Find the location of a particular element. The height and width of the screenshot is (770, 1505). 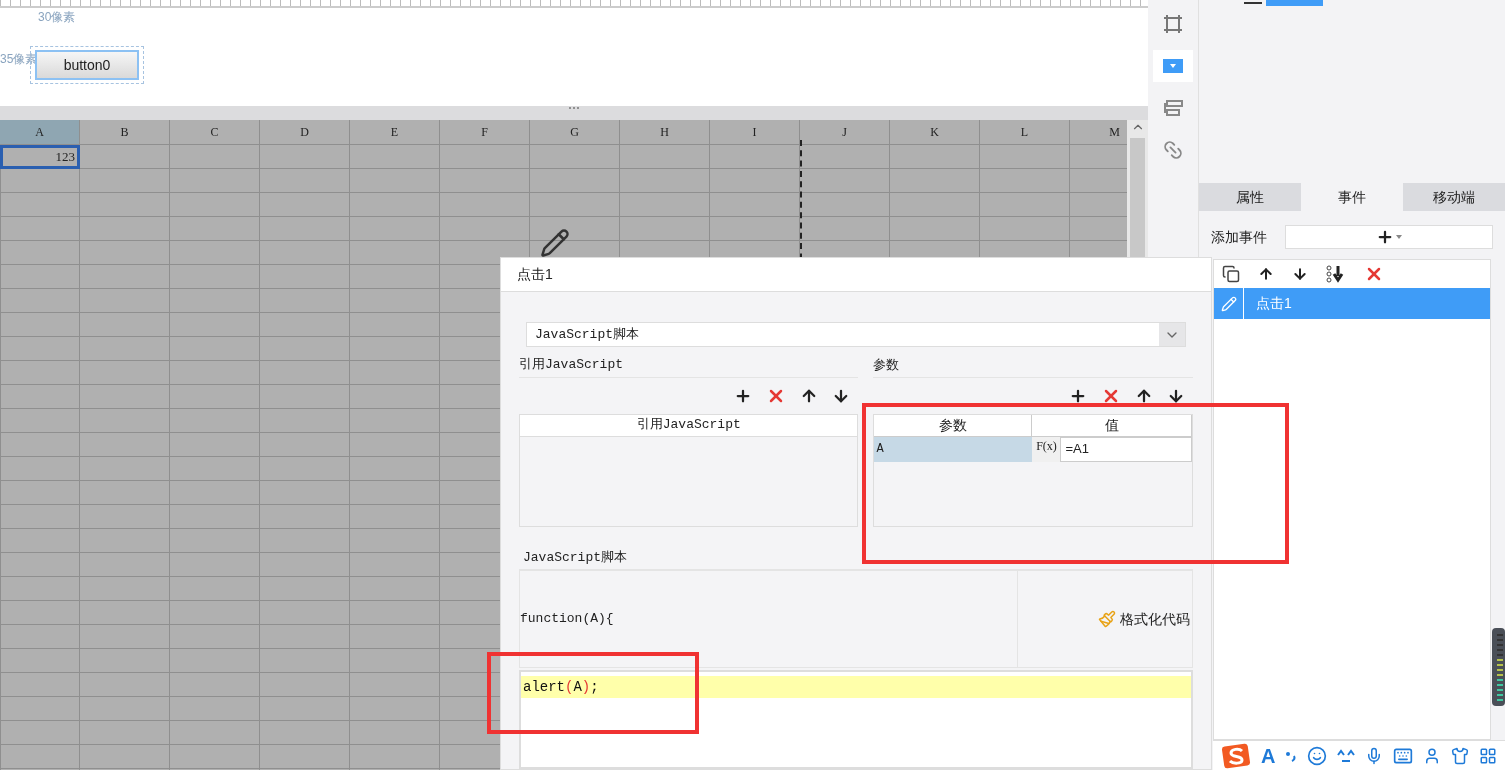

canvas-button: button0 is located at coordinates (87, 65).